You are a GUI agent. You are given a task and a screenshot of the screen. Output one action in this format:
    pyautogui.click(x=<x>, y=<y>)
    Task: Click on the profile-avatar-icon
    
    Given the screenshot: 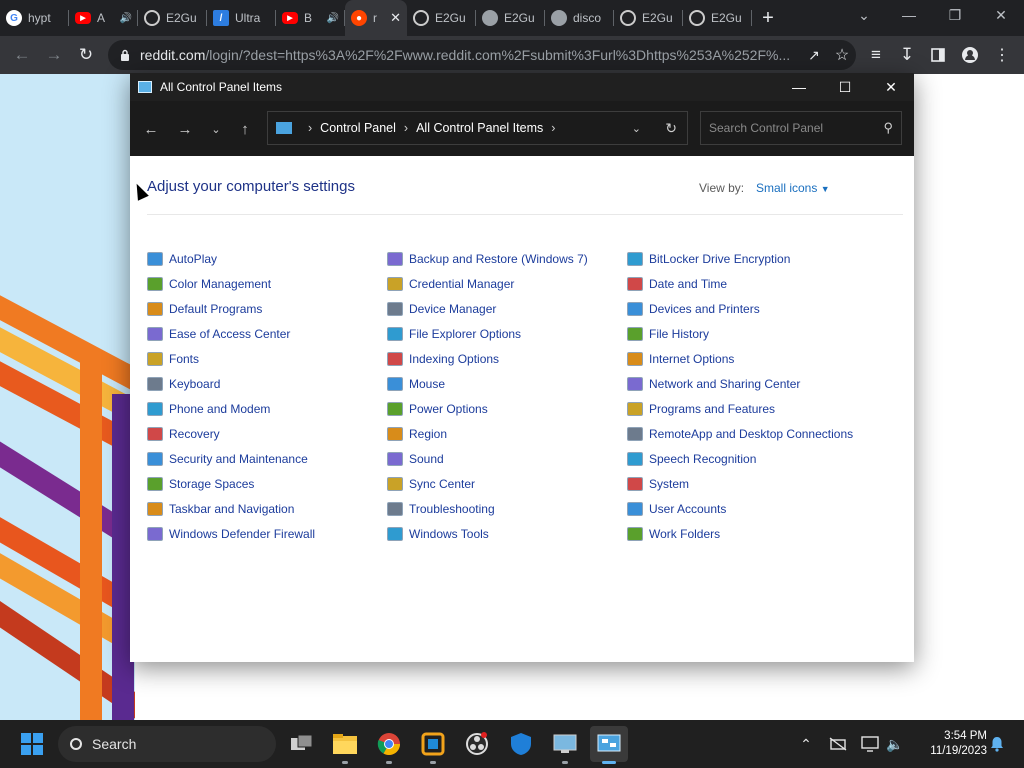 What is the action you would take?
    pyautogui.click(x=970, y=55)
    